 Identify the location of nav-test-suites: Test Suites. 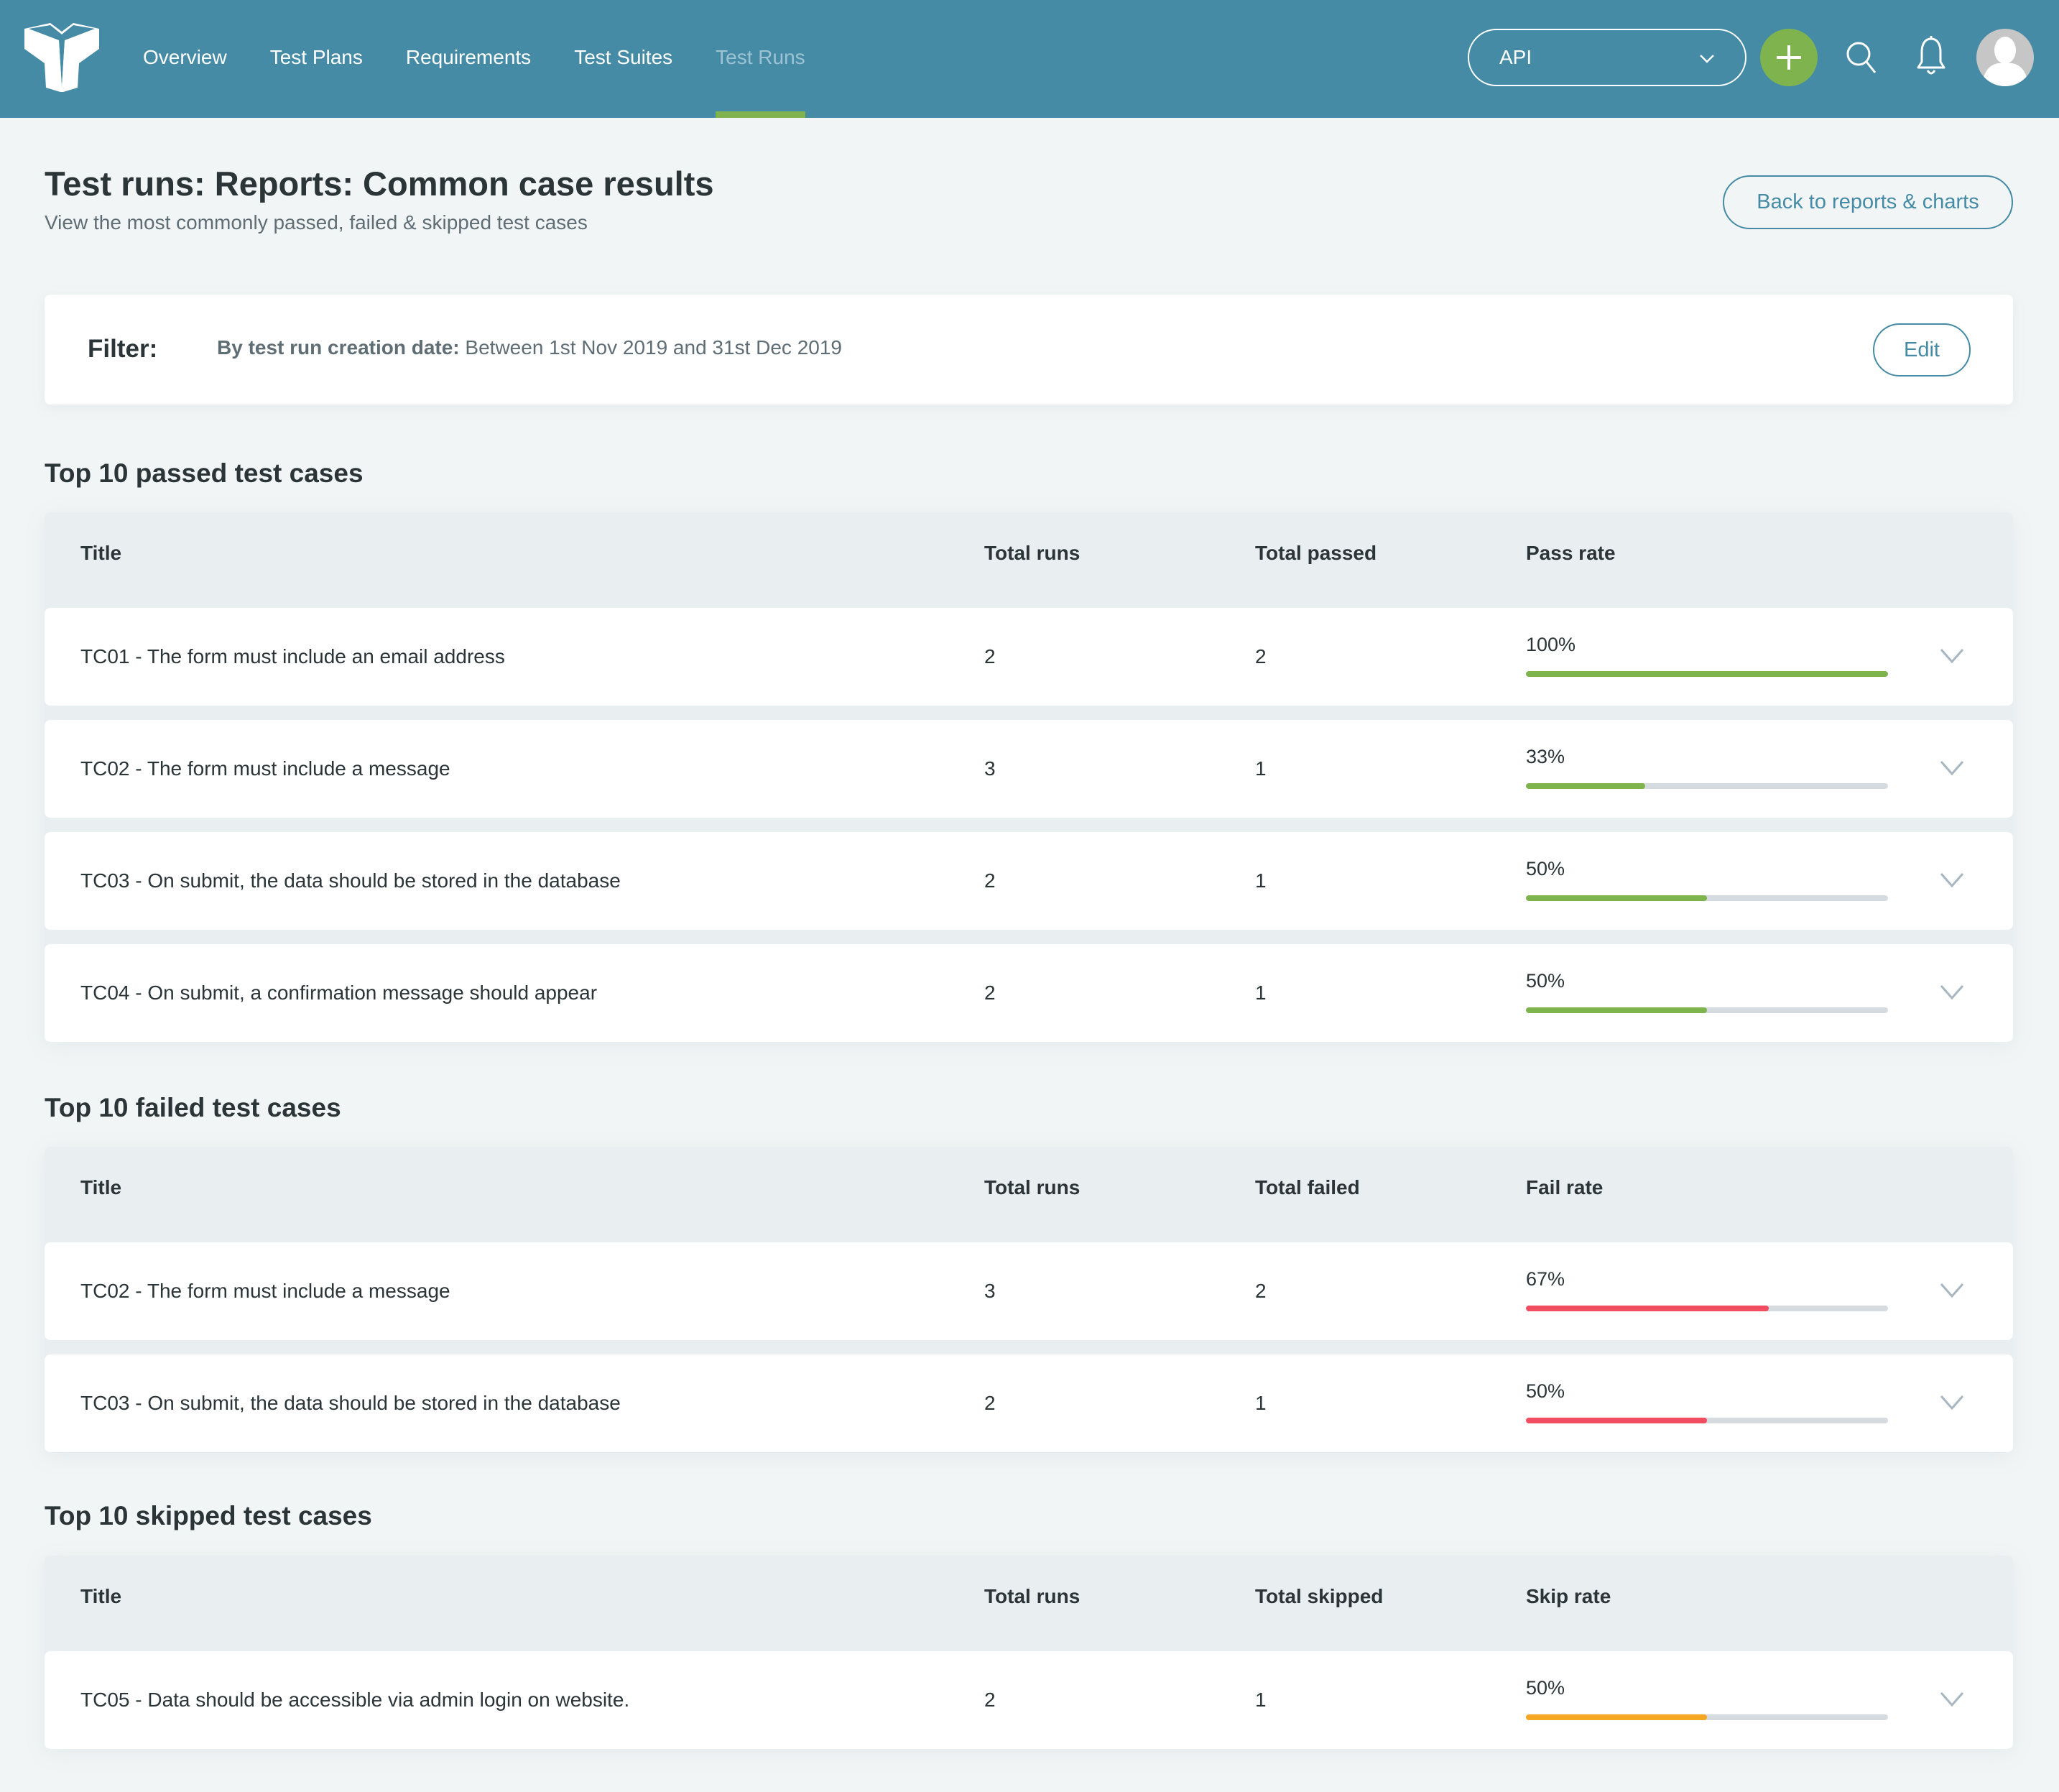
(623, 59).